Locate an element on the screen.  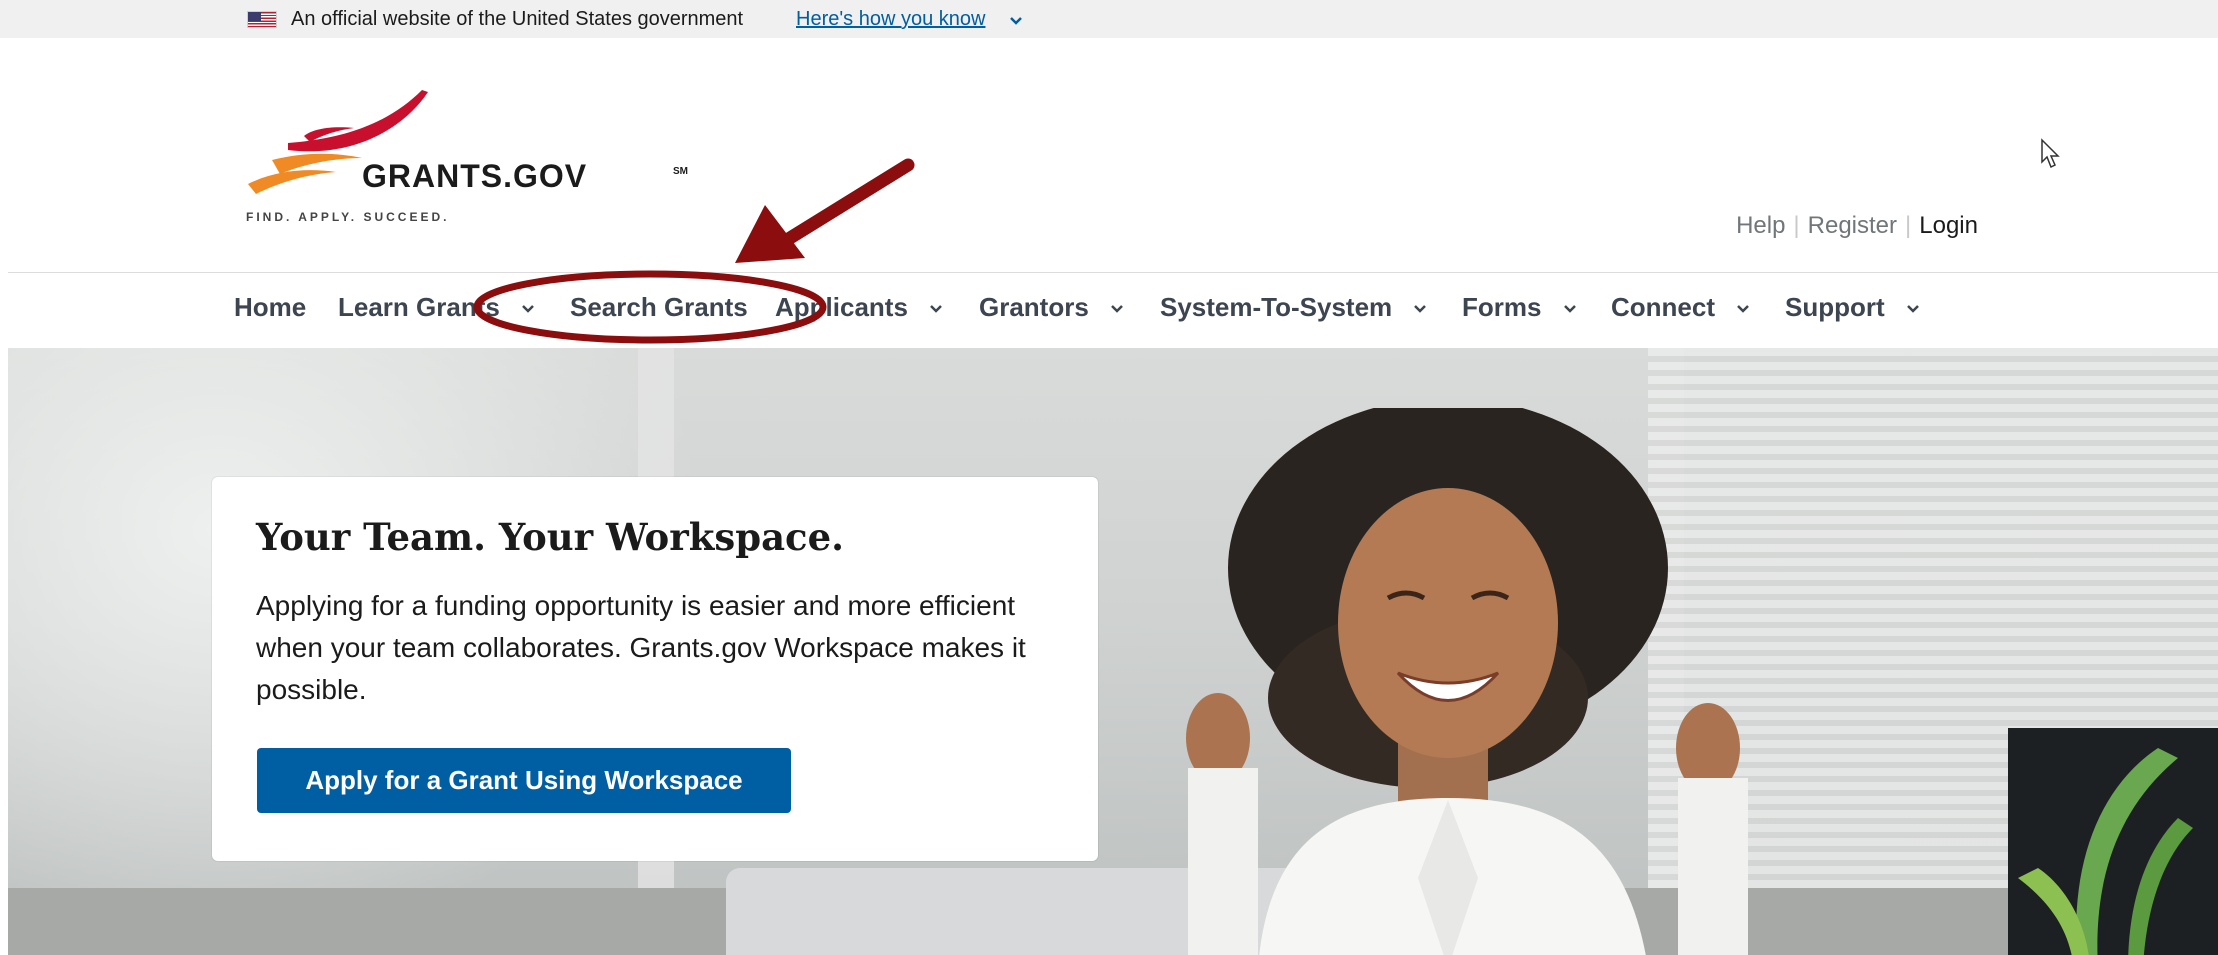
nav-item-label: Home is located at coordinates (270, 307).